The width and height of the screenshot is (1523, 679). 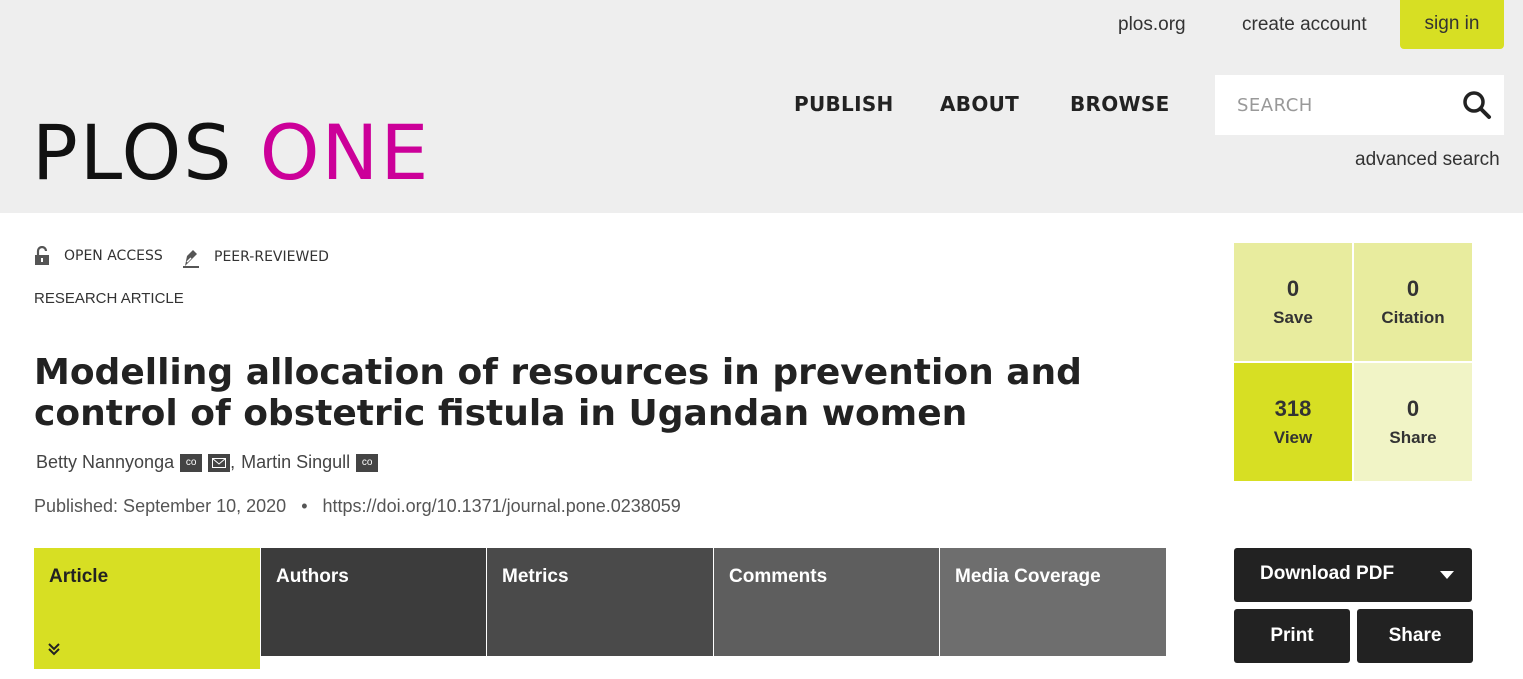 What do you see at coordinates (1427, 160) in the screenshot?
I see `advanced-search-link: advanced search` at bounding box center [1427, 160].